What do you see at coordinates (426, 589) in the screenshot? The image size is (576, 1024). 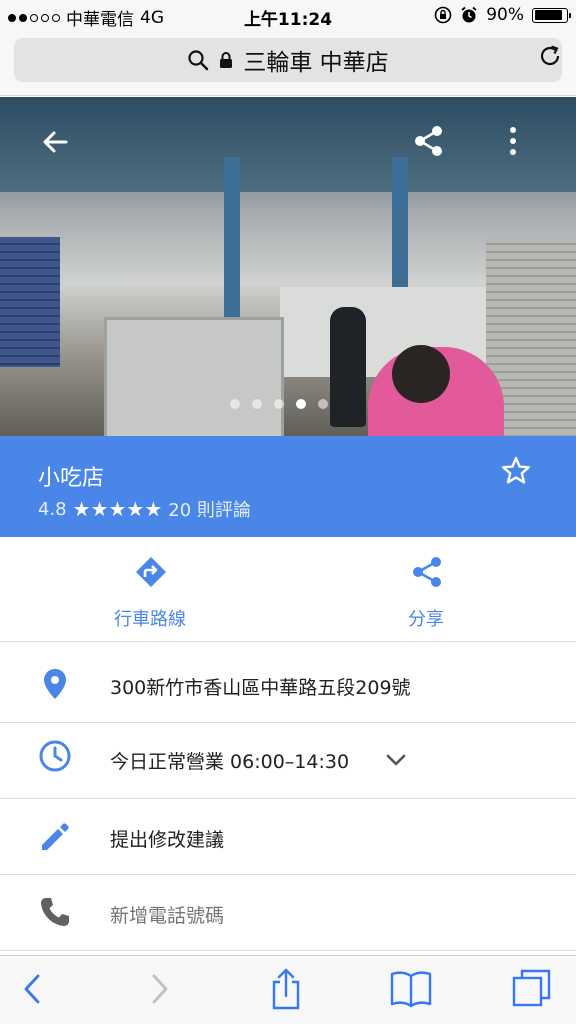 I see `share-button: 分享` at bounding box center [426, 589].